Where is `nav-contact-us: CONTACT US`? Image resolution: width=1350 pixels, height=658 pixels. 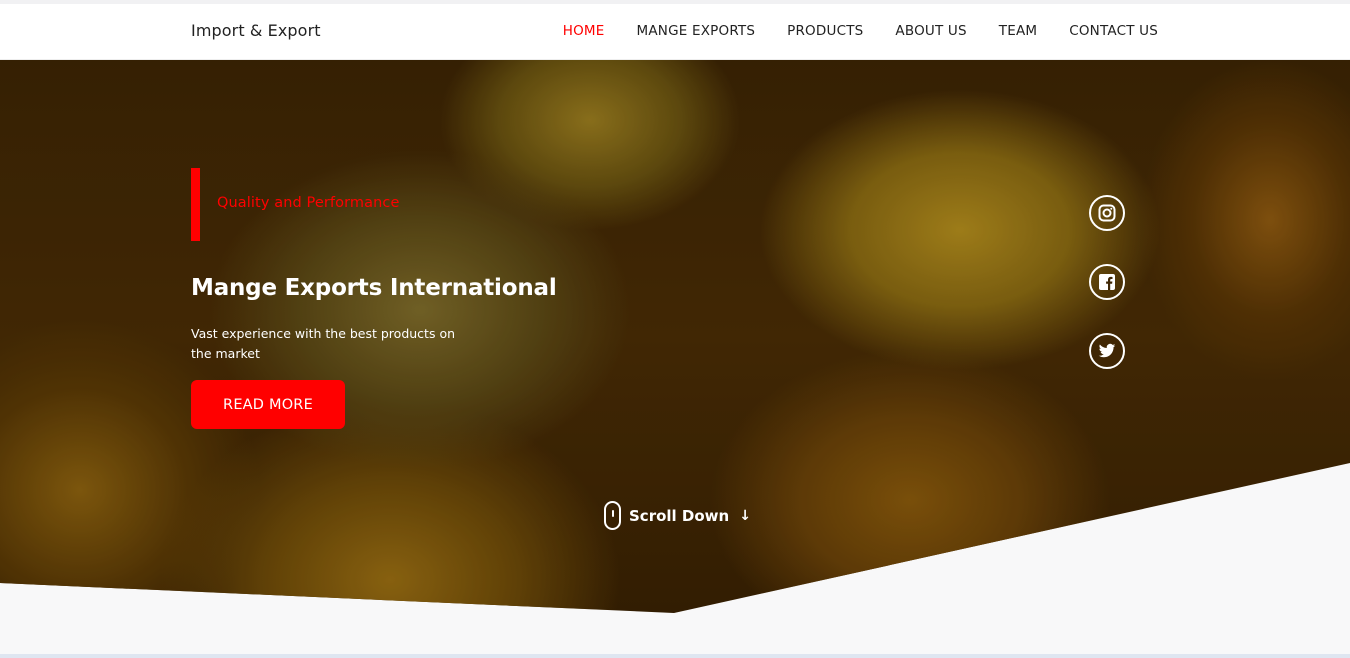
nav-contact-us: CONTACT US is located at coordinates (1113, 31).